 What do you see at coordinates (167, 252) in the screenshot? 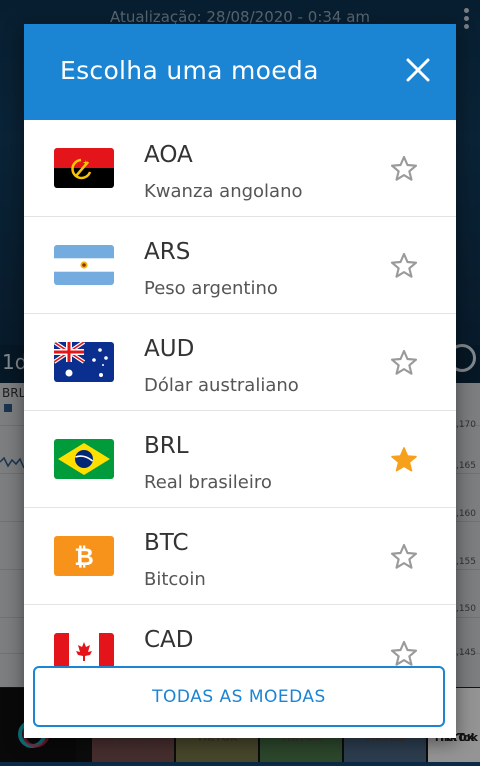
I see `currency-code: ARS` at bounding box center [167, 252].